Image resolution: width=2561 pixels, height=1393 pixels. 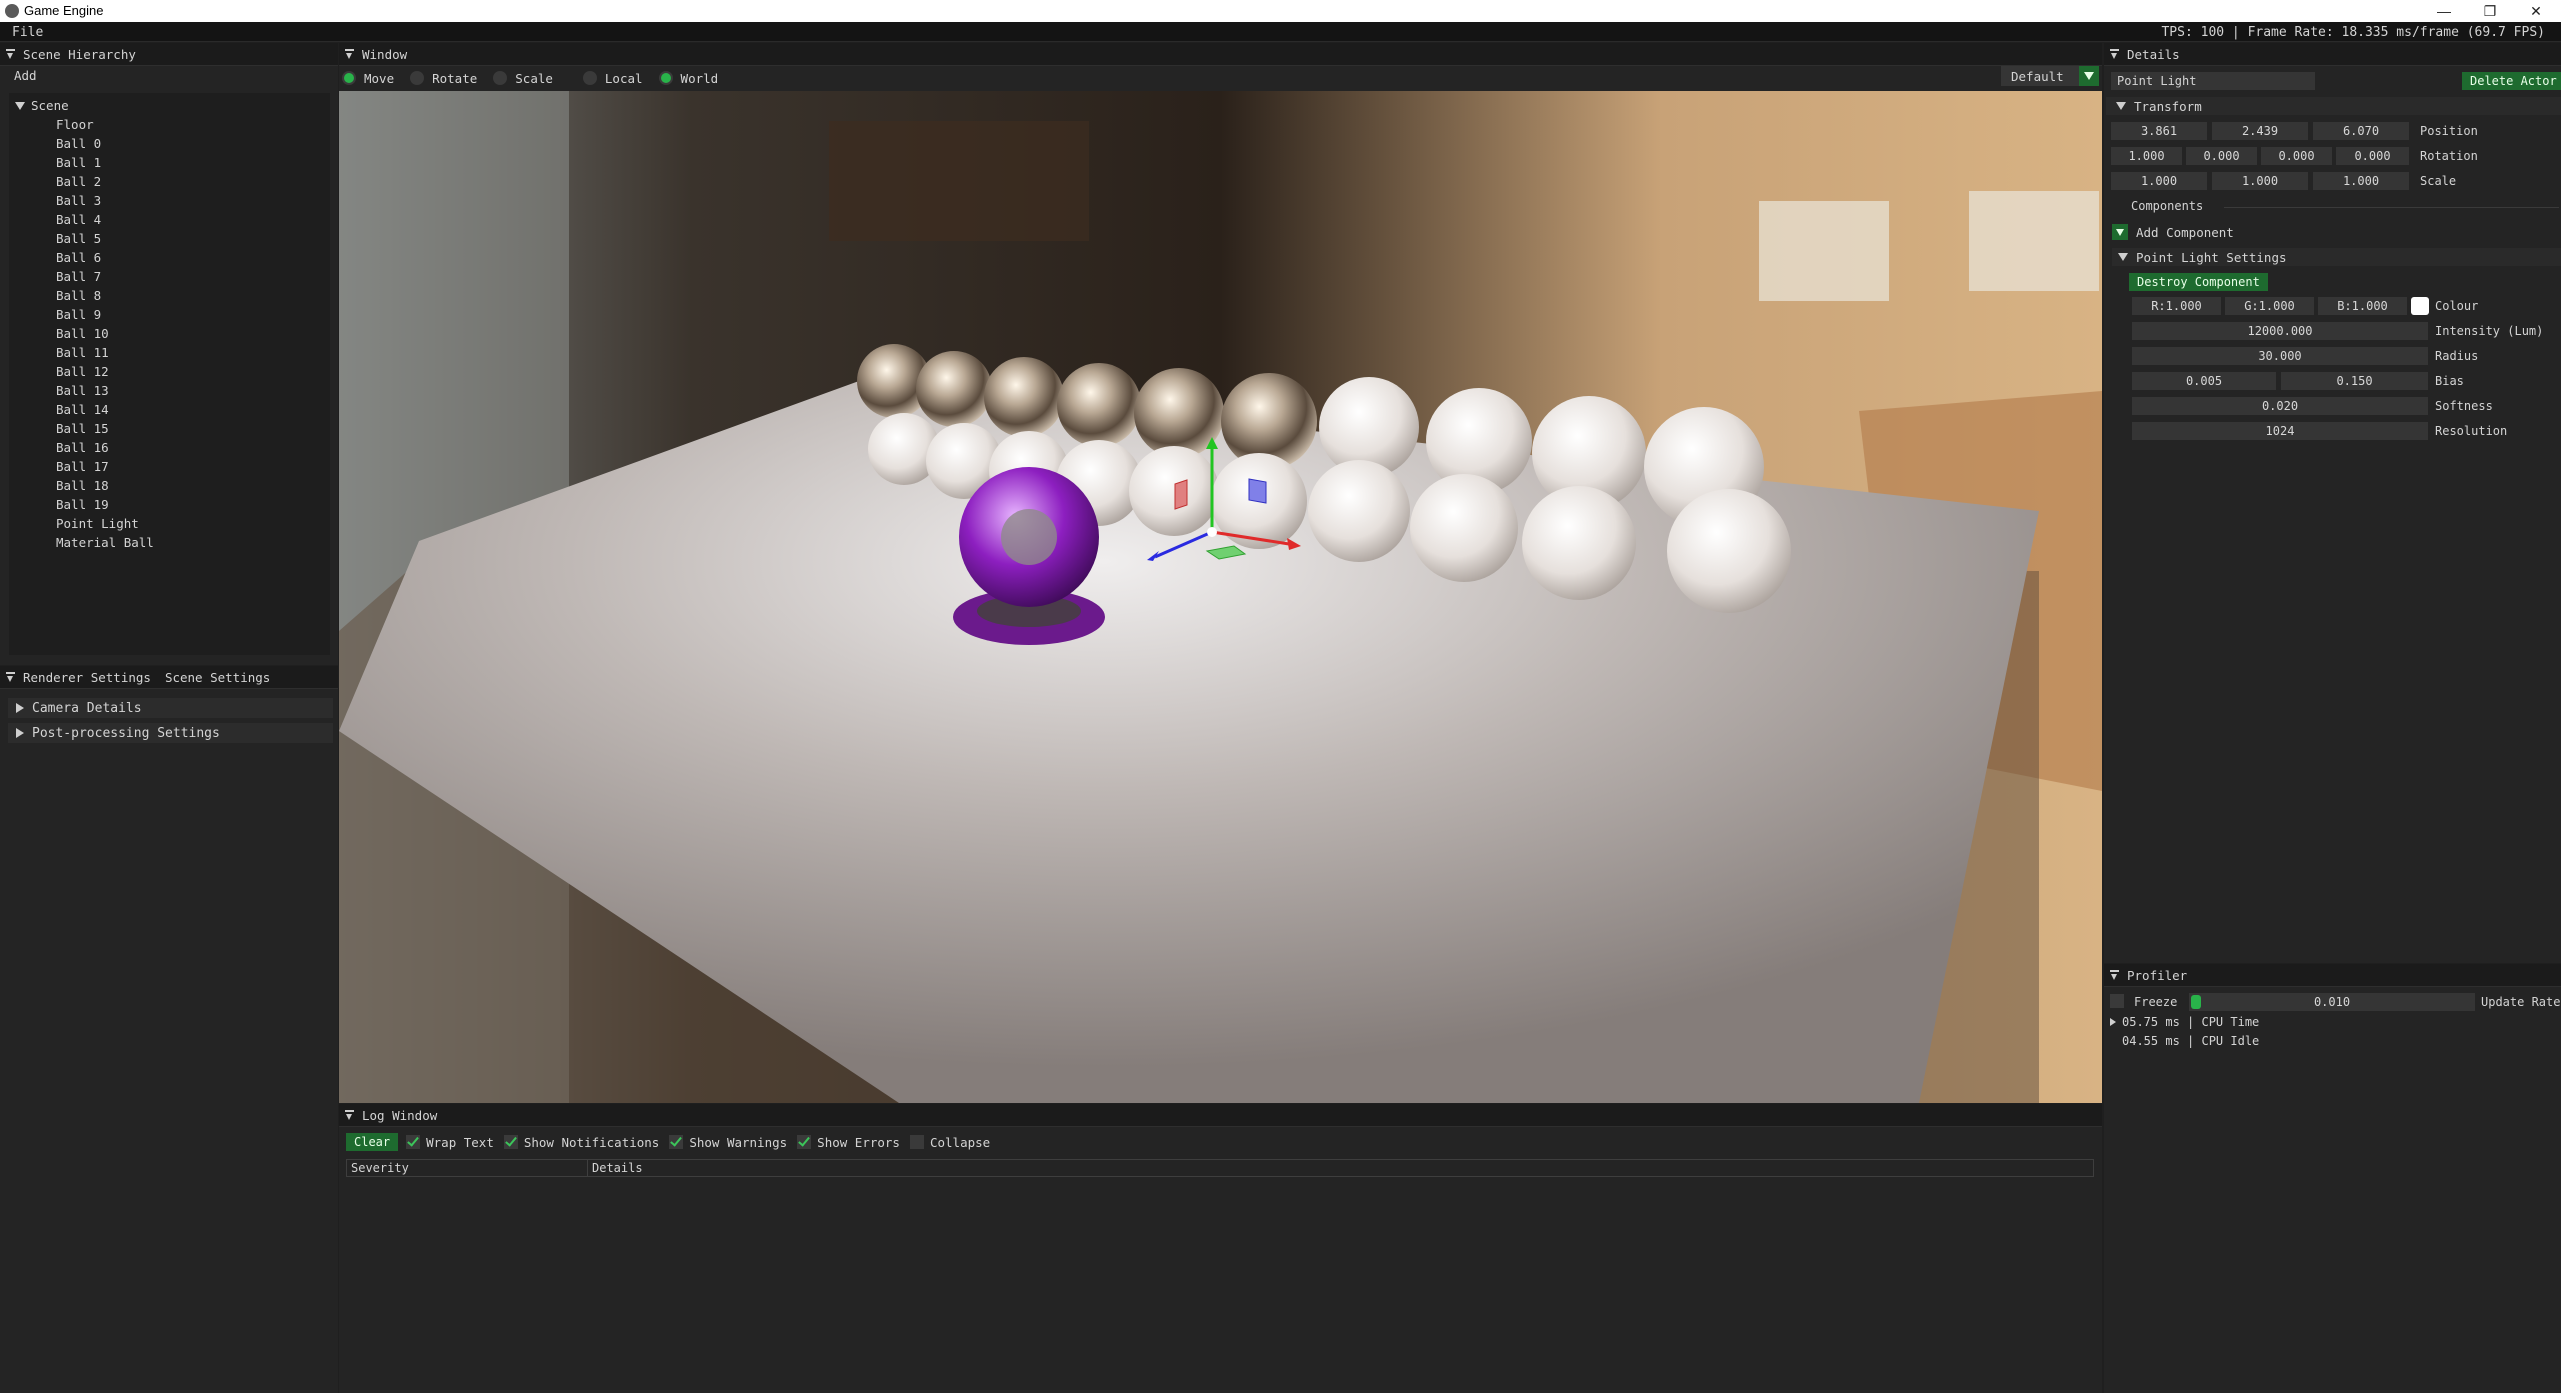 I want to click on hierarchy-item: Ball 1, so click(x=78, y=162).